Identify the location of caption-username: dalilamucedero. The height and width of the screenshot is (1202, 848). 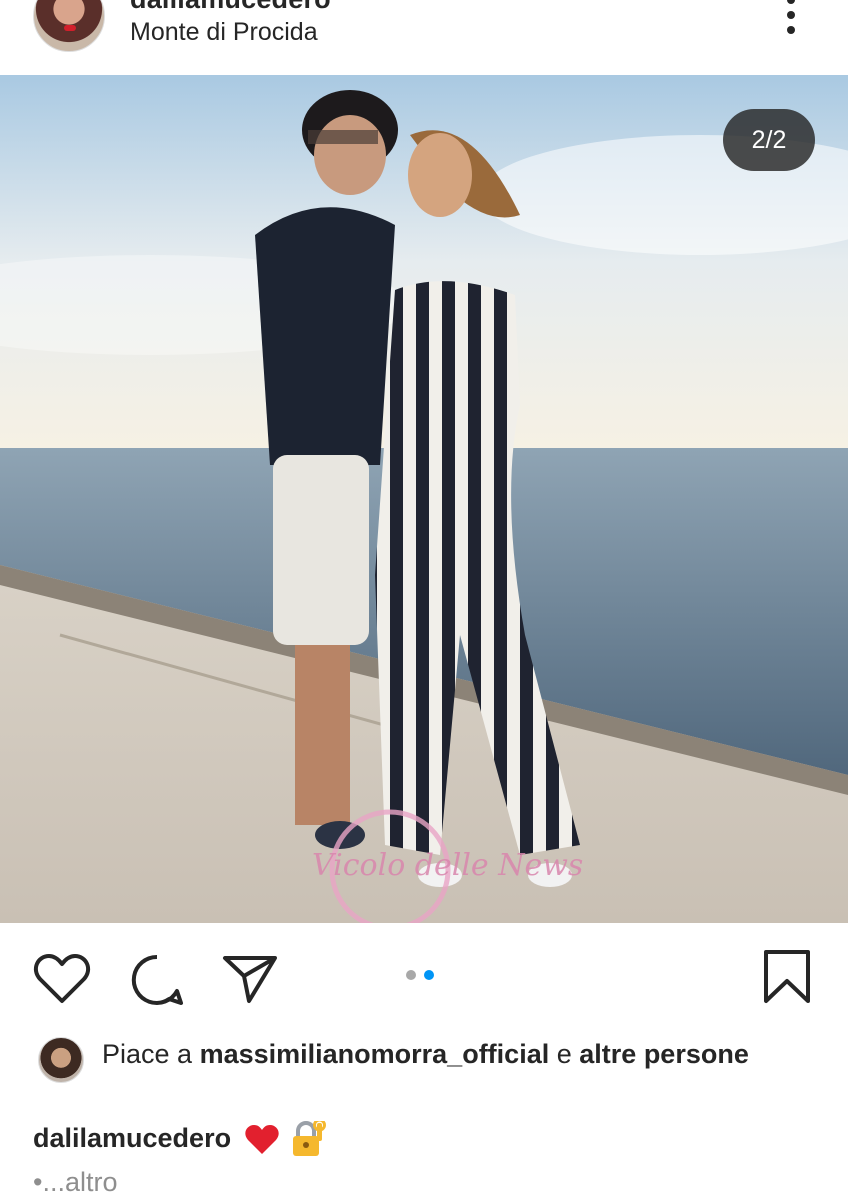
(132, 1138).